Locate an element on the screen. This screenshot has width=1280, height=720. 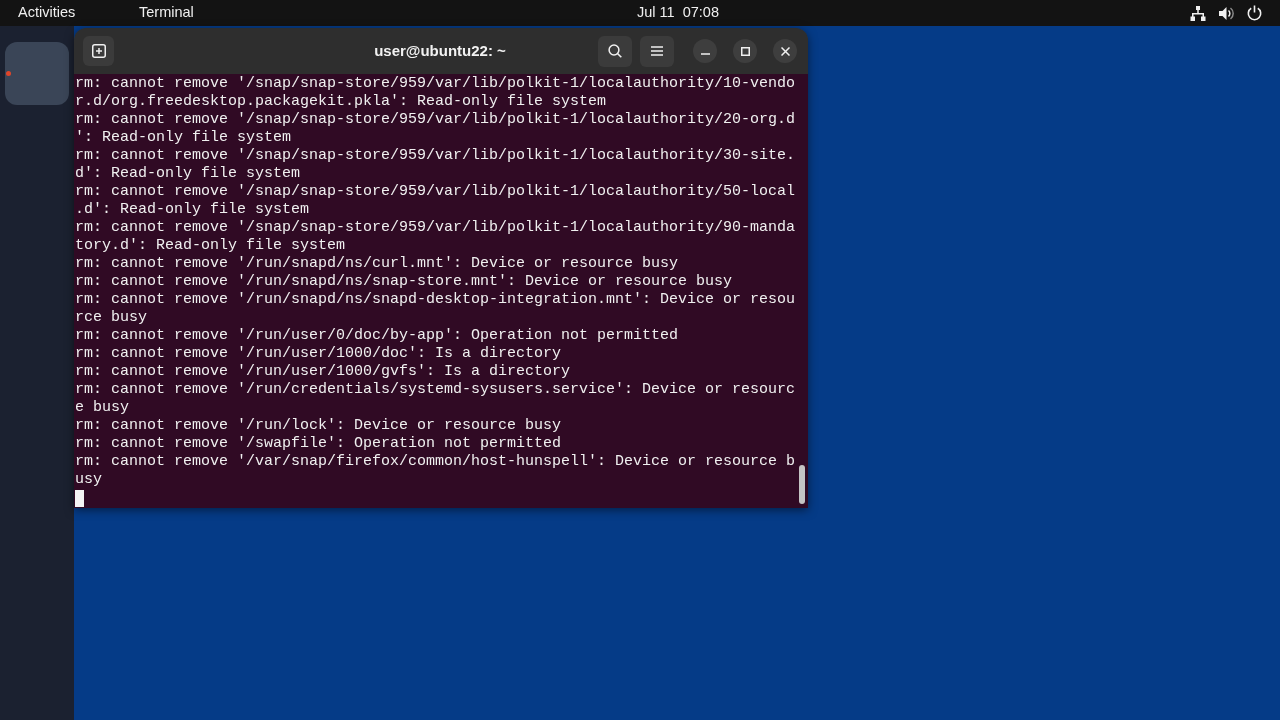
terminal-line: rm: cannot remove '/var/snap/firefox/common/host-hunspell': Device or resource b is located at coordinates (436, 462).